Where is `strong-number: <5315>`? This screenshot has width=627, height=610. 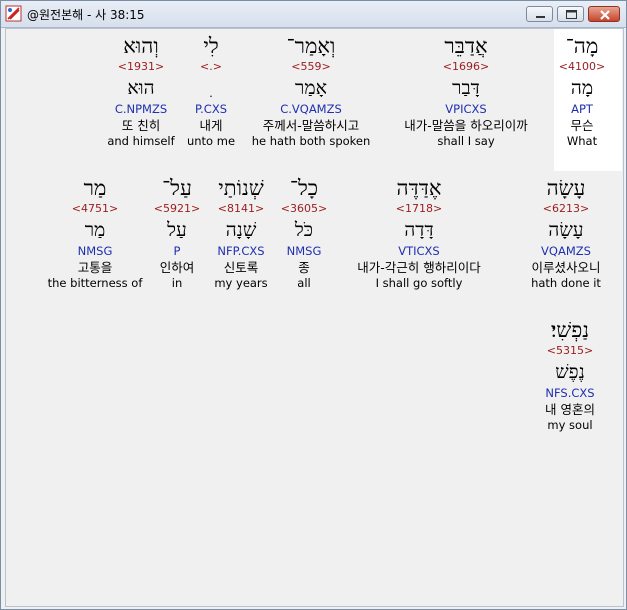
strong-number: <5315> is located at coordinates (570, 351).